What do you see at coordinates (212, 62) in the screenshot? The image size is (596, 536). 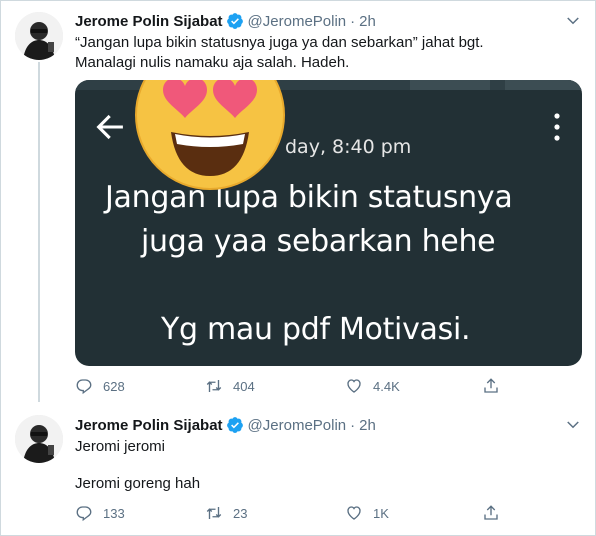 I see `tweet-text-line: Manalagi nulis namaku aja salah. Hadeh.` at bounding box center [212, 62].